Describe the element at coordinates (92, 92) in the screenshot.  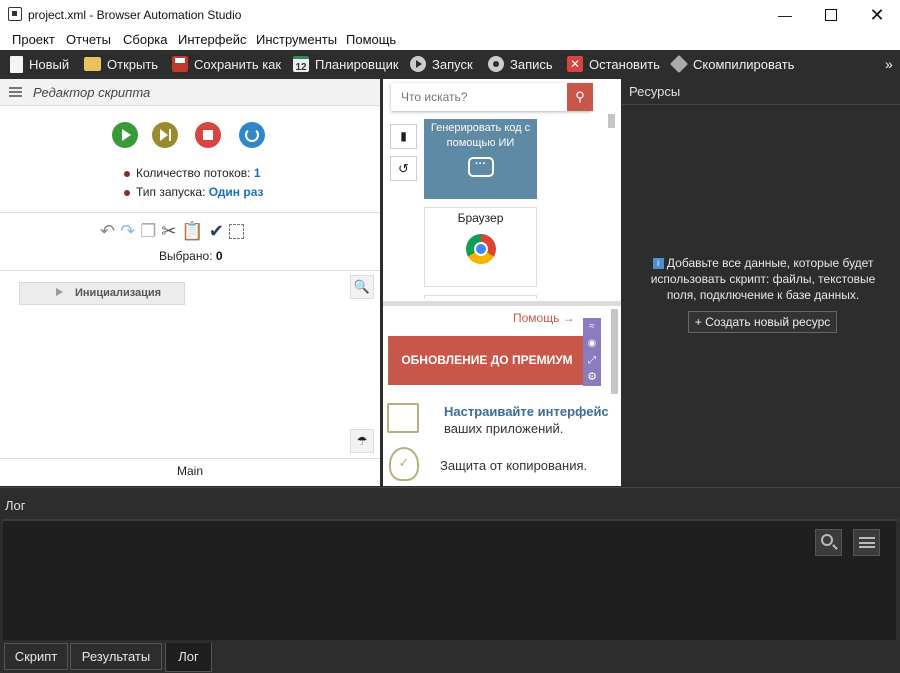
I see `script-editor-title: Редактор скрипта` at that location.